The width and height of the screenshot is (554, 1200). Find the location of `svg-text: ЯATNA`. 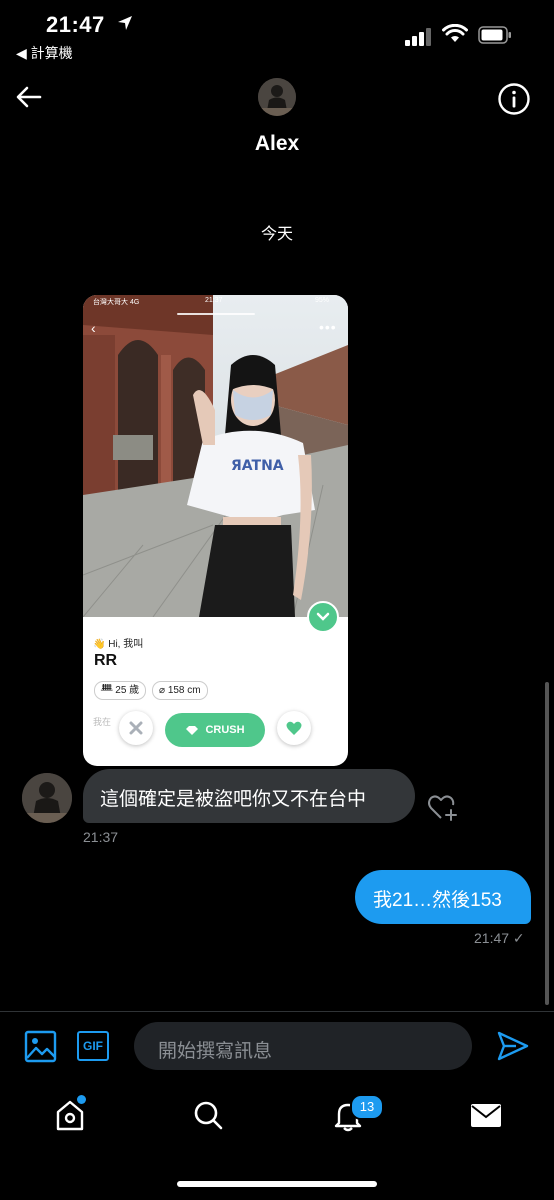

svg-text: ЯATNA is located at coordinates (257, 466).